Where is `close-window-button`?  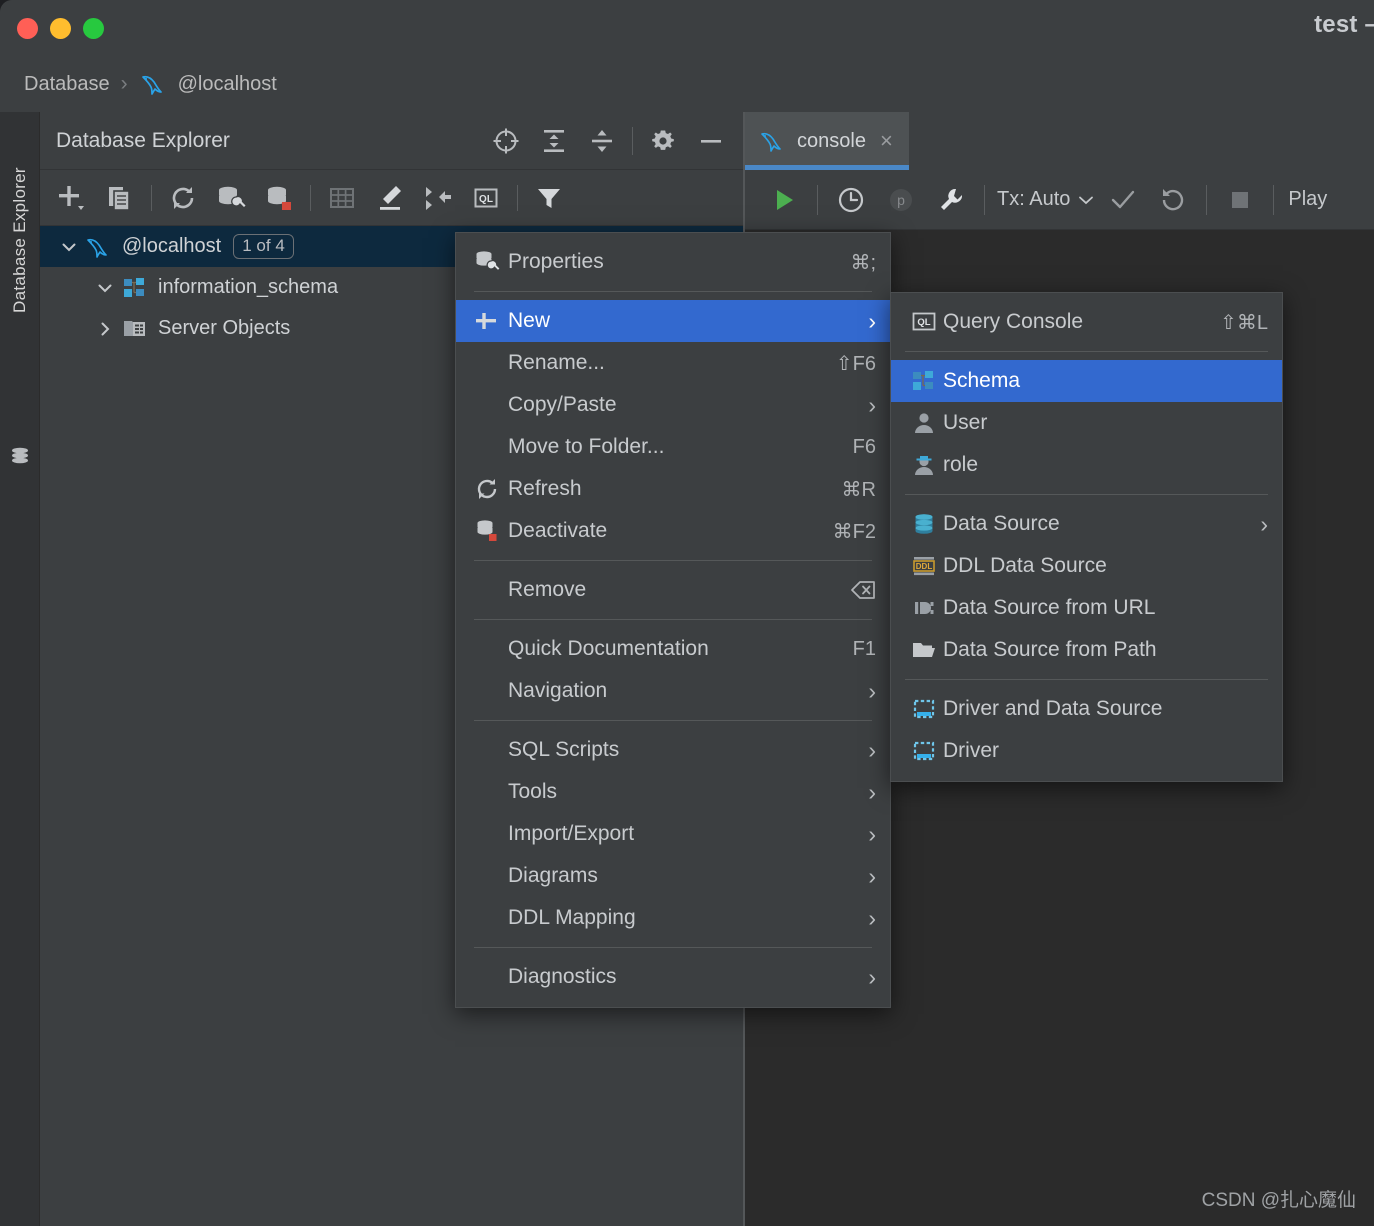
close-window-button is located at coordinates (27, 28).